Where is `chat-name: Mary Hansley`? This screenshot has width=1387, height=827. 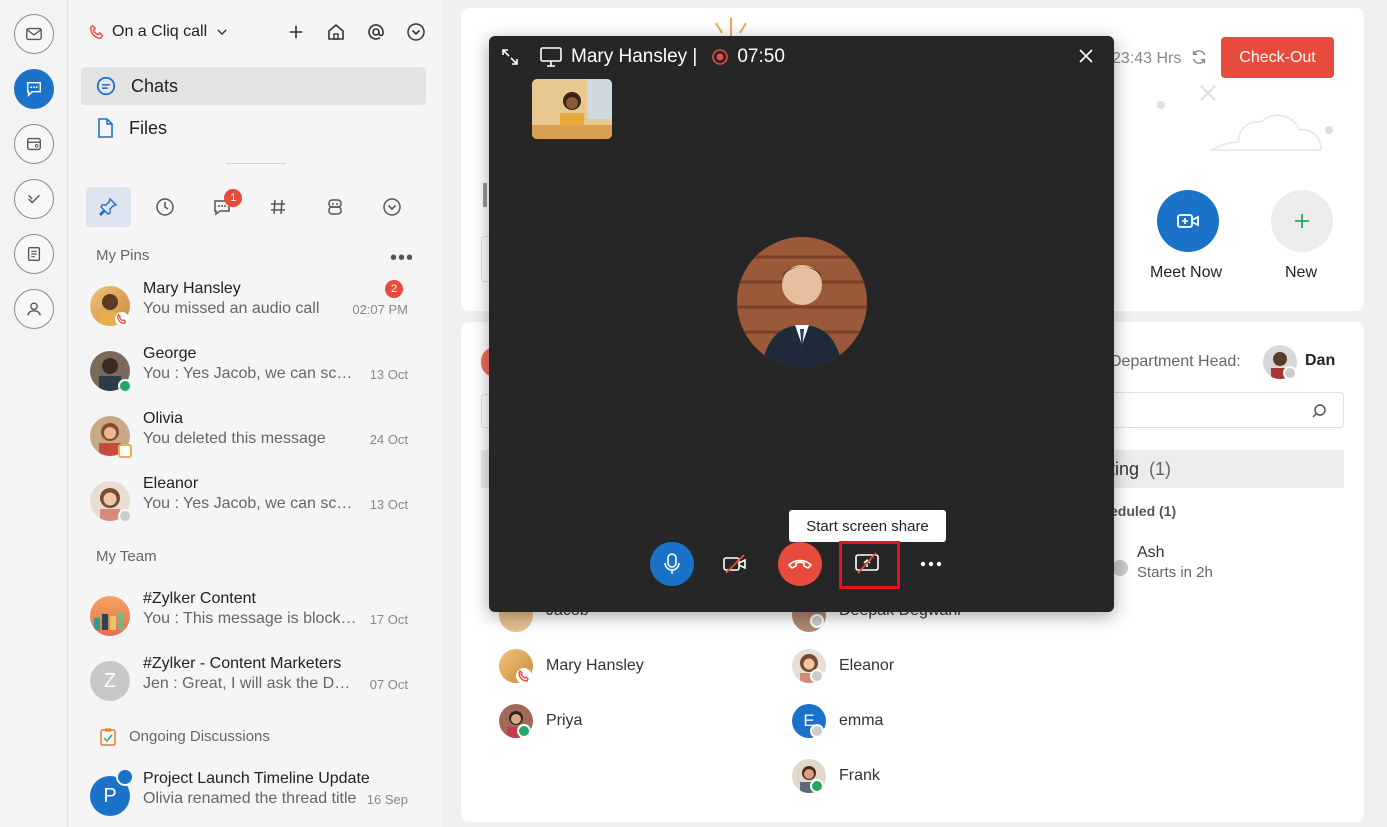
chat-name: Mary Hansley is located at coordinates (192, 288).